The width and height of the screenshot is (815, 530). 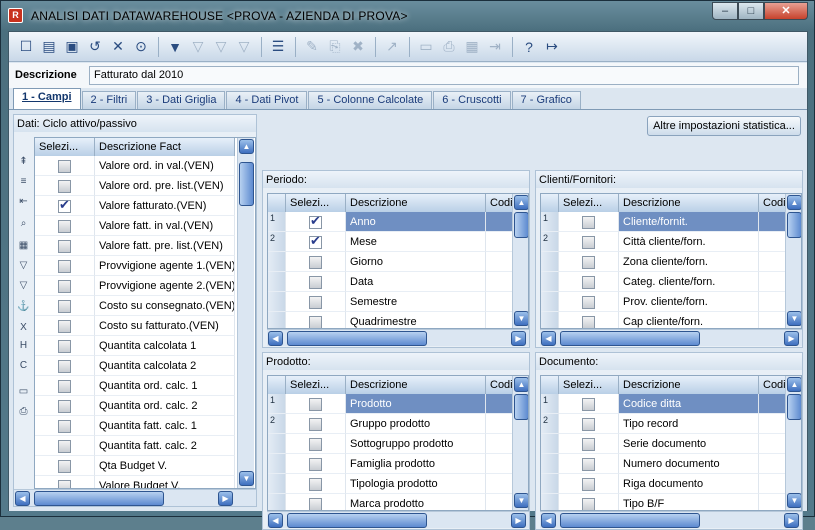 What do you see at coordinates (23, 201) in the screenshot?
I see `move-up-icon: ⇤` at bounding box center [23, 201].